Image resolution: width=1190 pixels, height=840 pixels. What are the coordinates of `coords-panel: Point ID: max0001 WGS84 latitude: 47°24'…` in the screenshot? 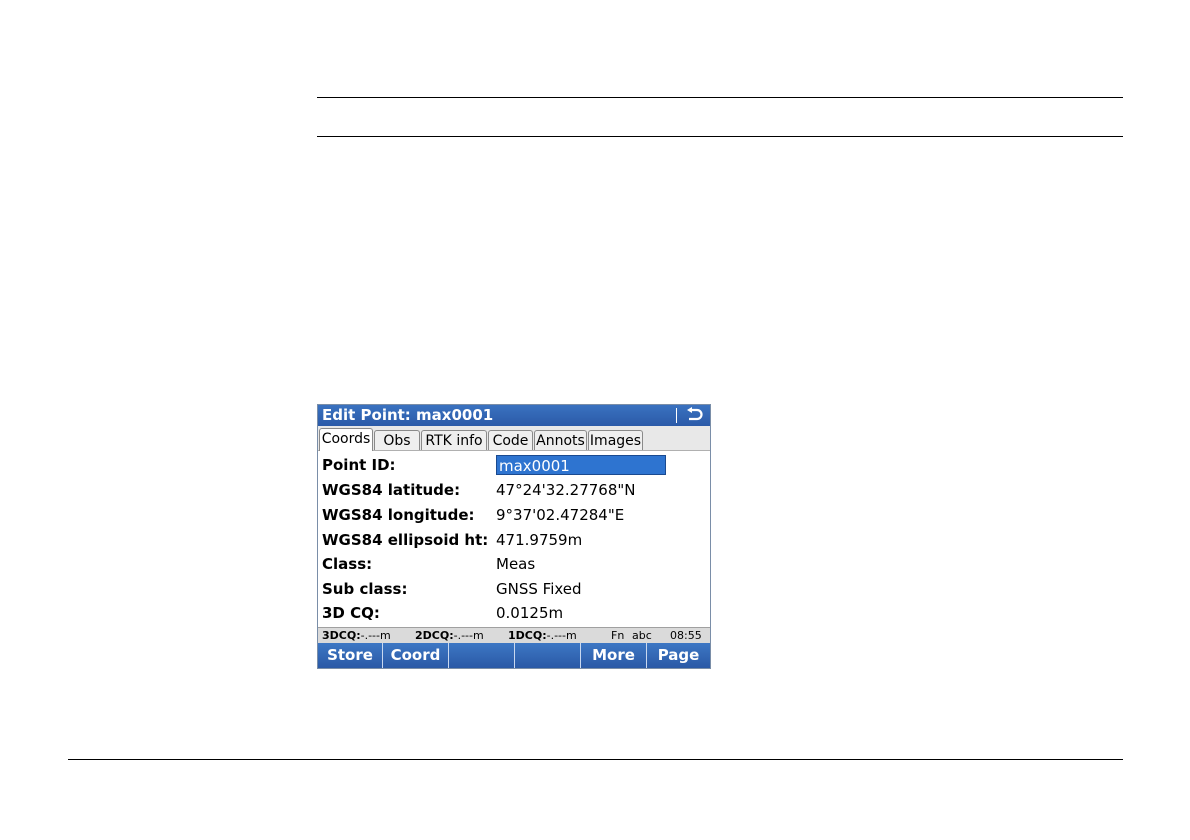 It's located at (514, 539).